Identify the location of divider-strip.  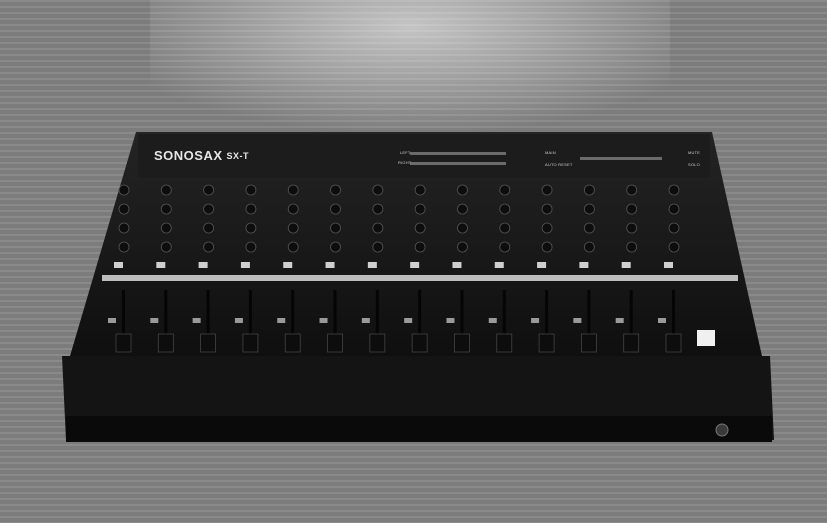
(420, 278).